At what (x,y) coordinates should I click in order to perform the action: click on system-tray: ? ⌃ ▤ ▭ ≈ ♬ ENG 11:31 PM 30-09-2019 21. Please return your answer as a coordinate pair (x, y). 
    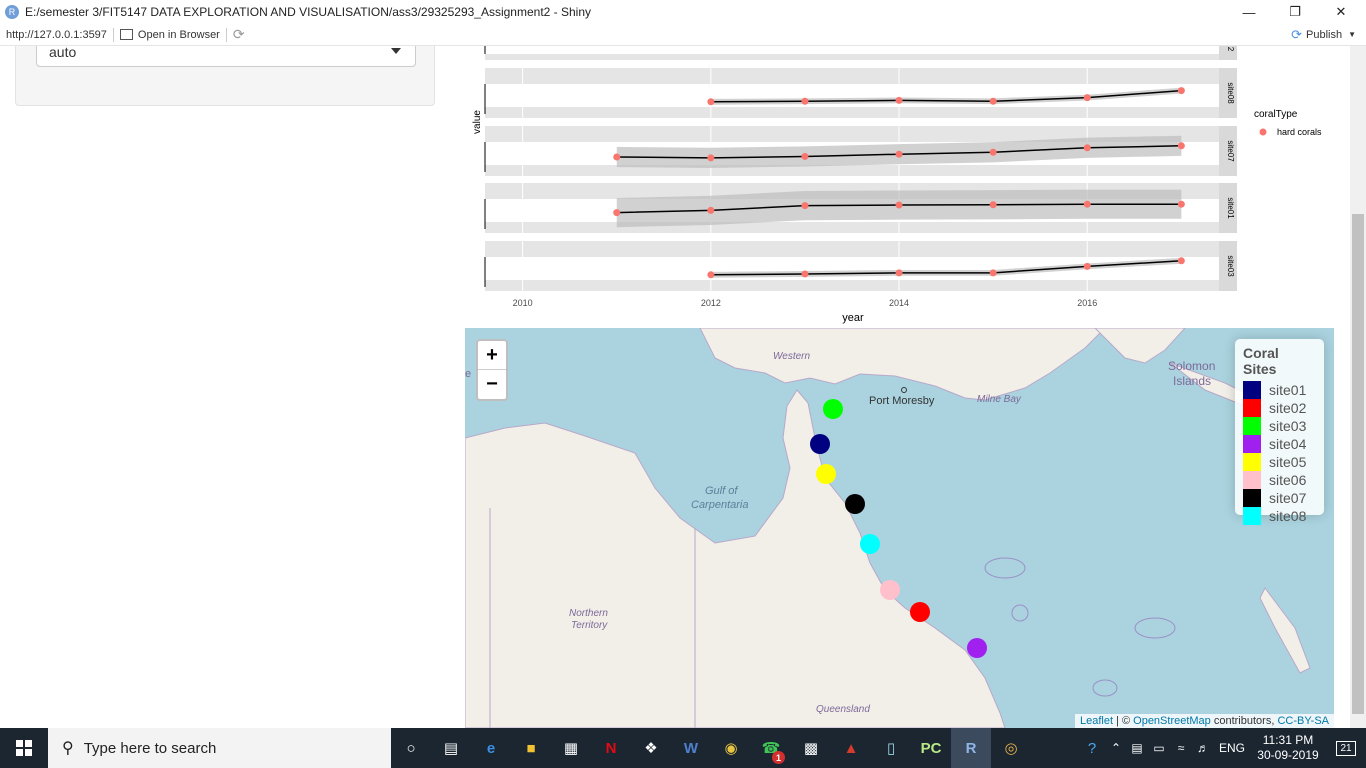
    Looking at the image, I should click on (1222, 748).